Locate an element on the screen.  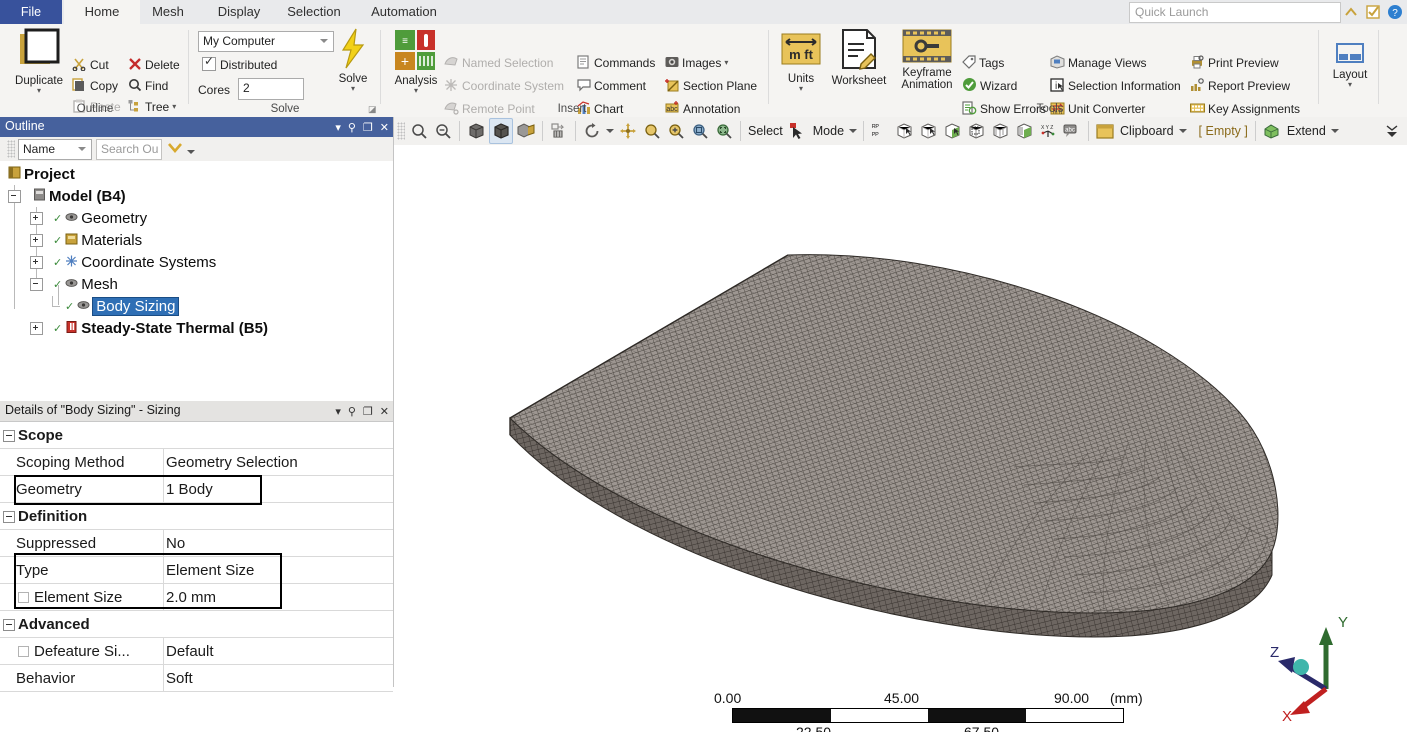
cores-input: 2 is located at coordinates (271, 89).